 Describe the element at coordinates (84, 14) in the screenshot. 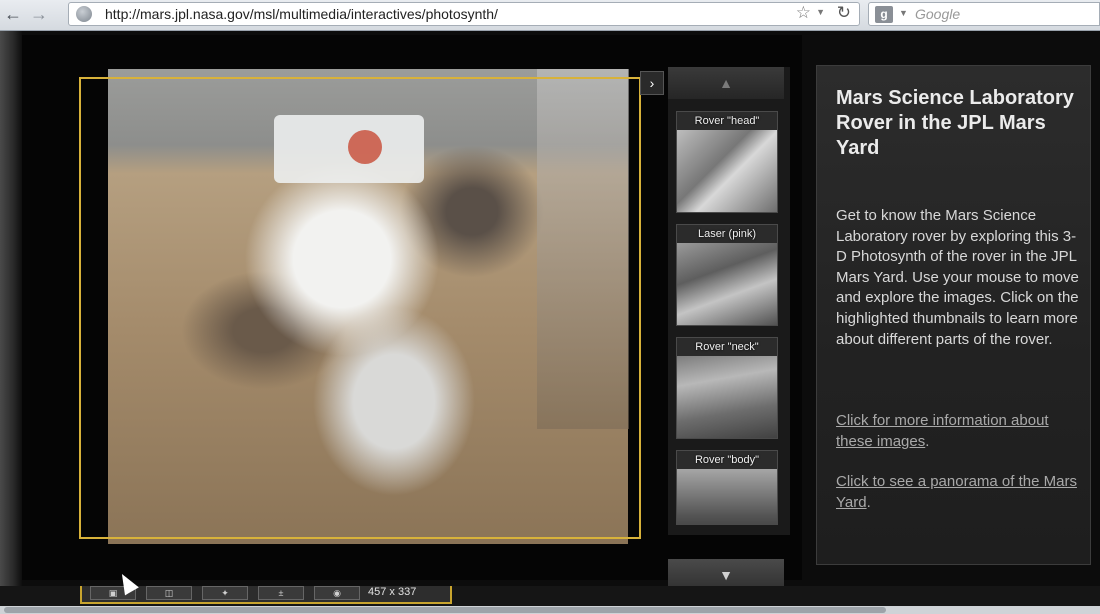

I see `globe-icon` at that location.